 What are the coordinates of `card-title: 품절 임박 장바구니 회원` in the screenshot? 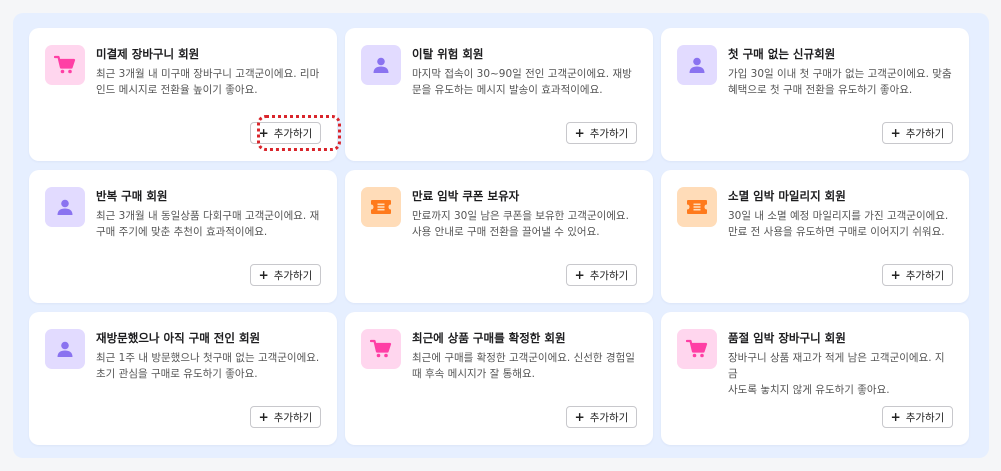 It's located at (787, 338).